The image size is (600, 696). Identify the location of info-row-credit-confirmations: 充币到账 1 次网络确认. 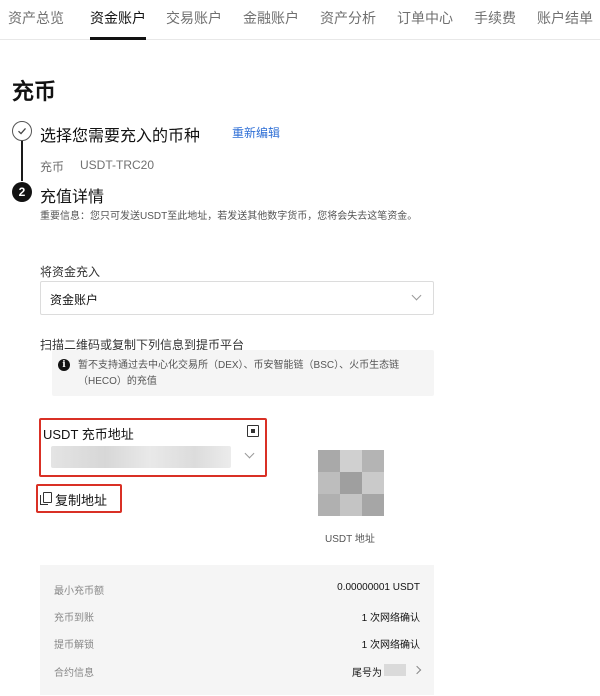
(237, 619).